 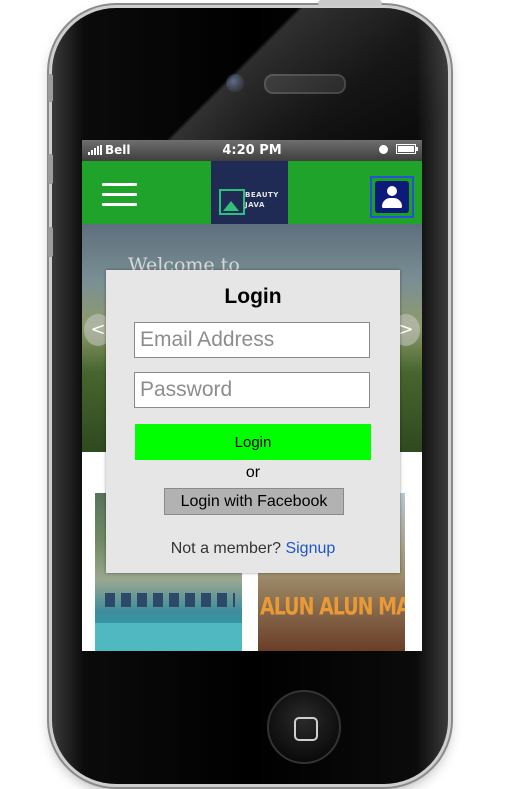 I want to click on battery-icon, so click(x=407, y=149).